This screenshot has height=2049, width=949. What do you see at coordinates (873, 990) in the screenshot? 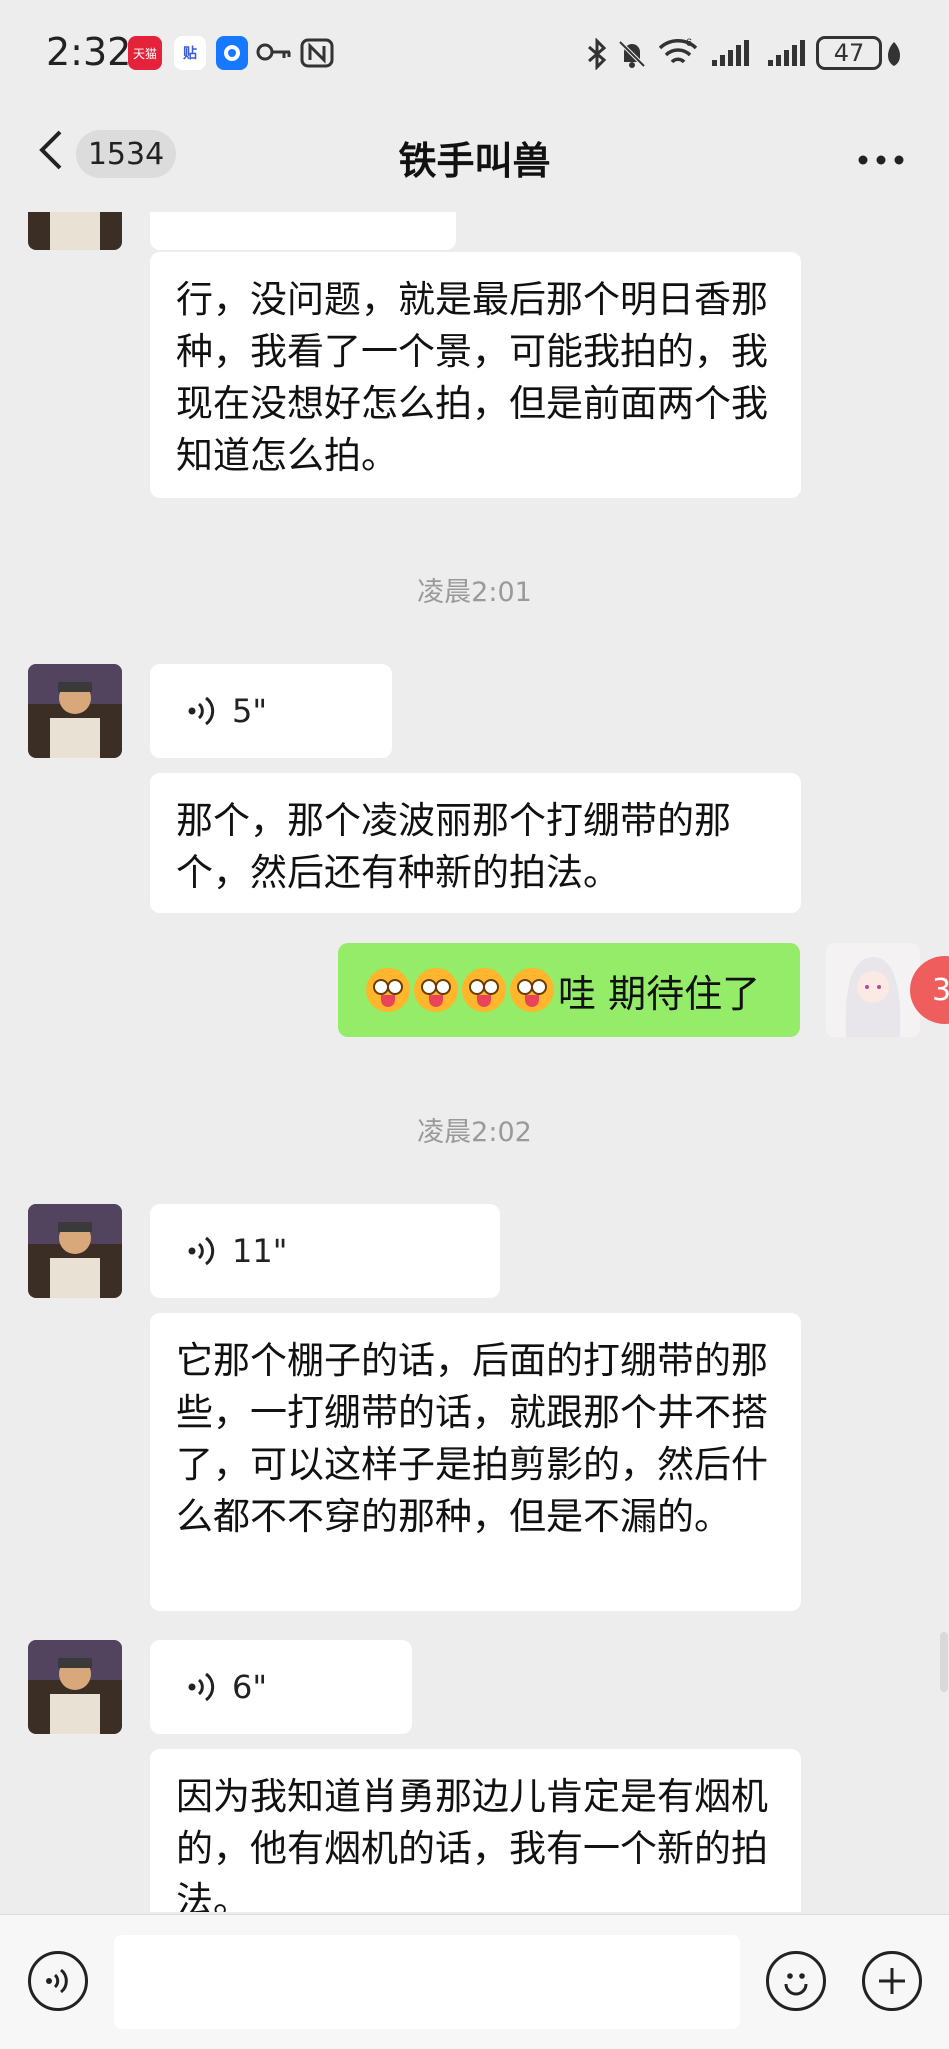
I see `self-avatar` at bounding box center [873, 990].